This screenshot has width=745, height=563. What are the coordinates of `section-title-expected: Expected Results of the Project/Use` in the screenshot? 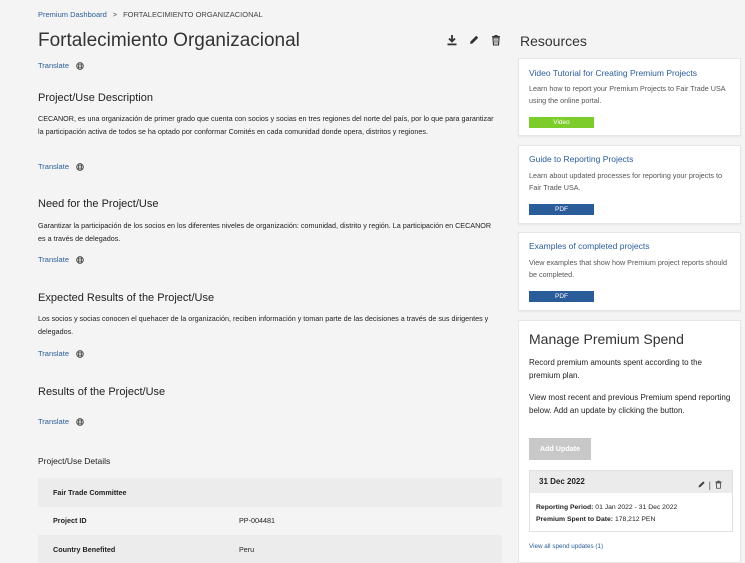 It's located at (126, 298).